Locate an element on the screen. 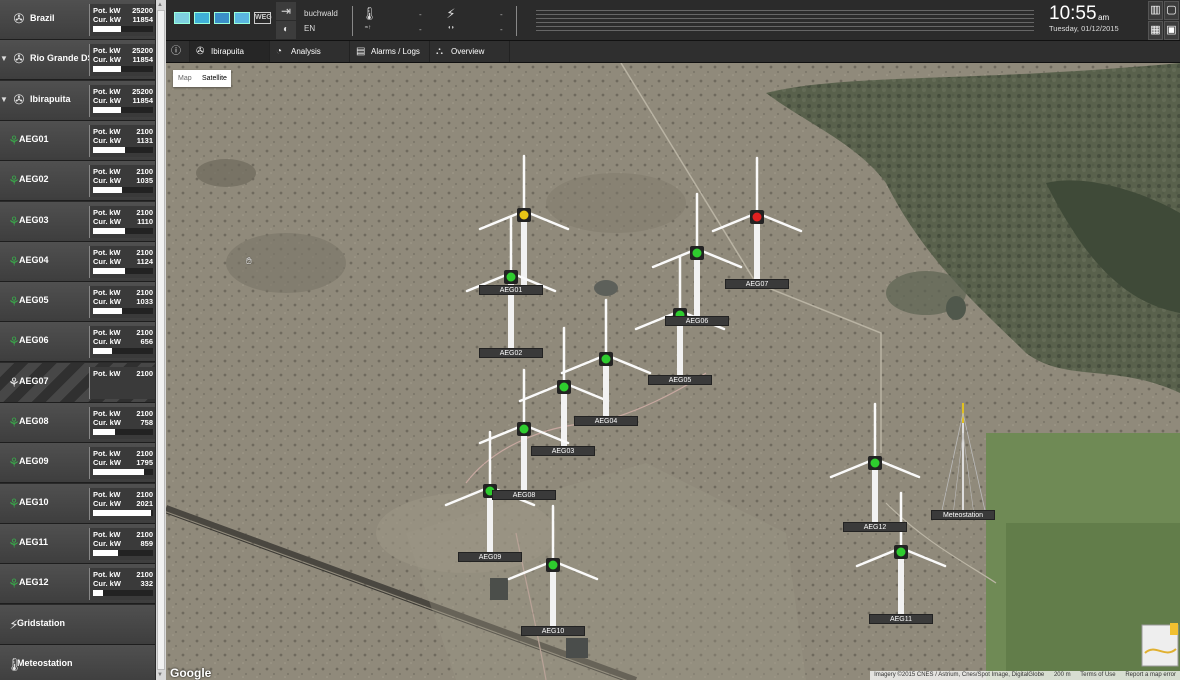 Image resolution: width=1180 pixels, height=680 pixels. tab-alarms-label: Alarms / Logs is located at coordinates (395, 51).